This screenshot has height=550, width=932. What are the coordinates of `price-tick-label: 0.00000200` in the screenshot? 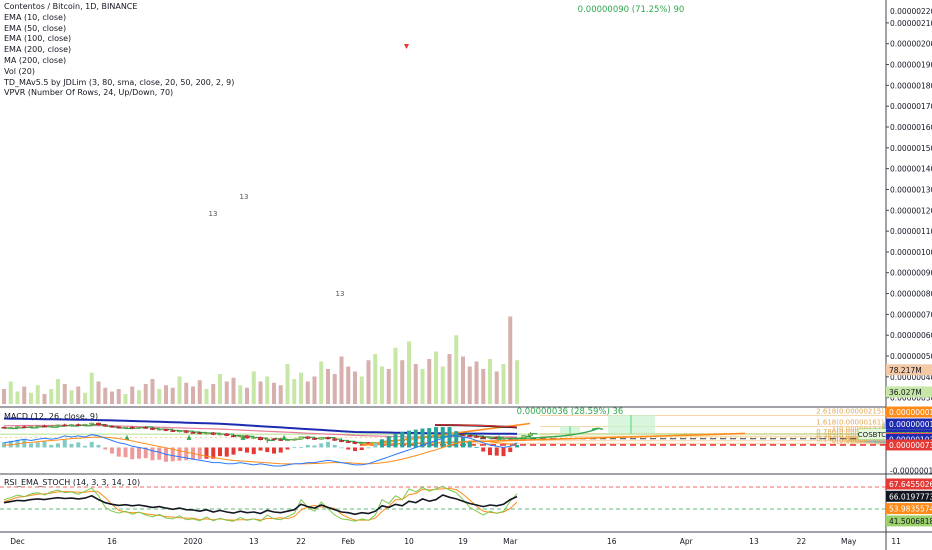 It's located at (911, 44).